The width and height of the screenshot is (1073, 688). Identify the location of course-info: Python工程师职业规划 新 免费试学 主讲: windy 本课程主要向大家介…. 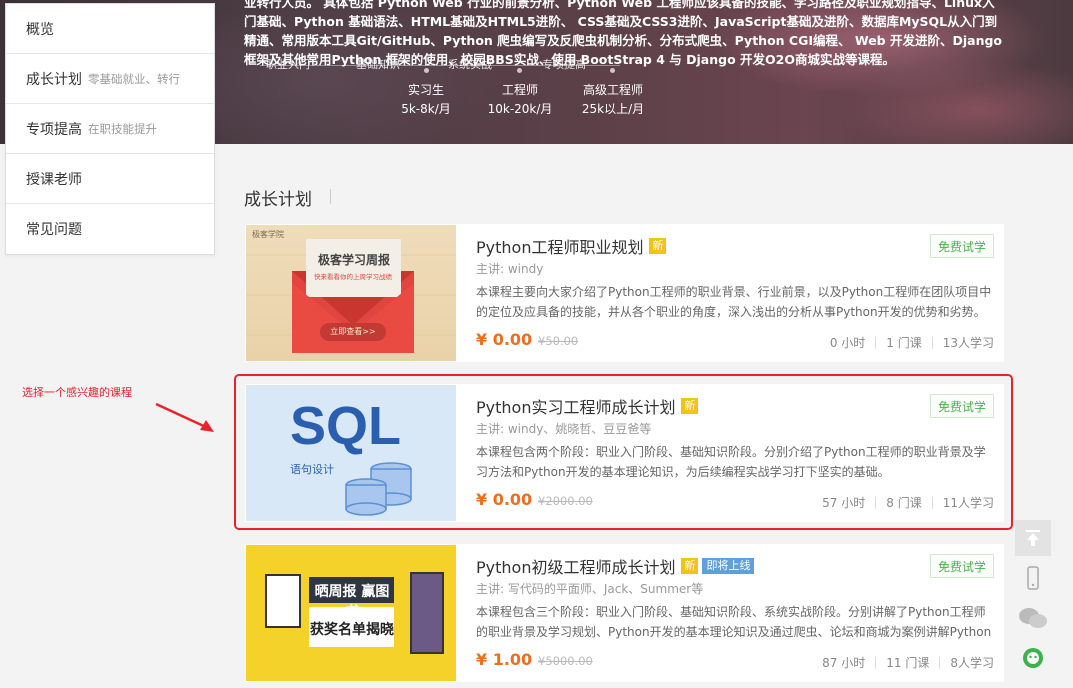
(735, 293).